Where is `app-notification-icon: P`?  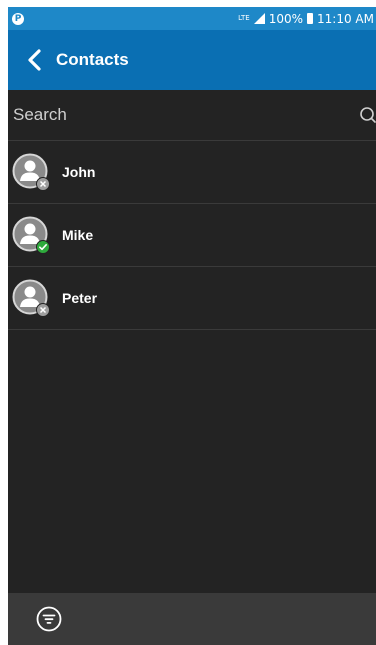 app-notification-icon: P is located at coordinates (18, 18).